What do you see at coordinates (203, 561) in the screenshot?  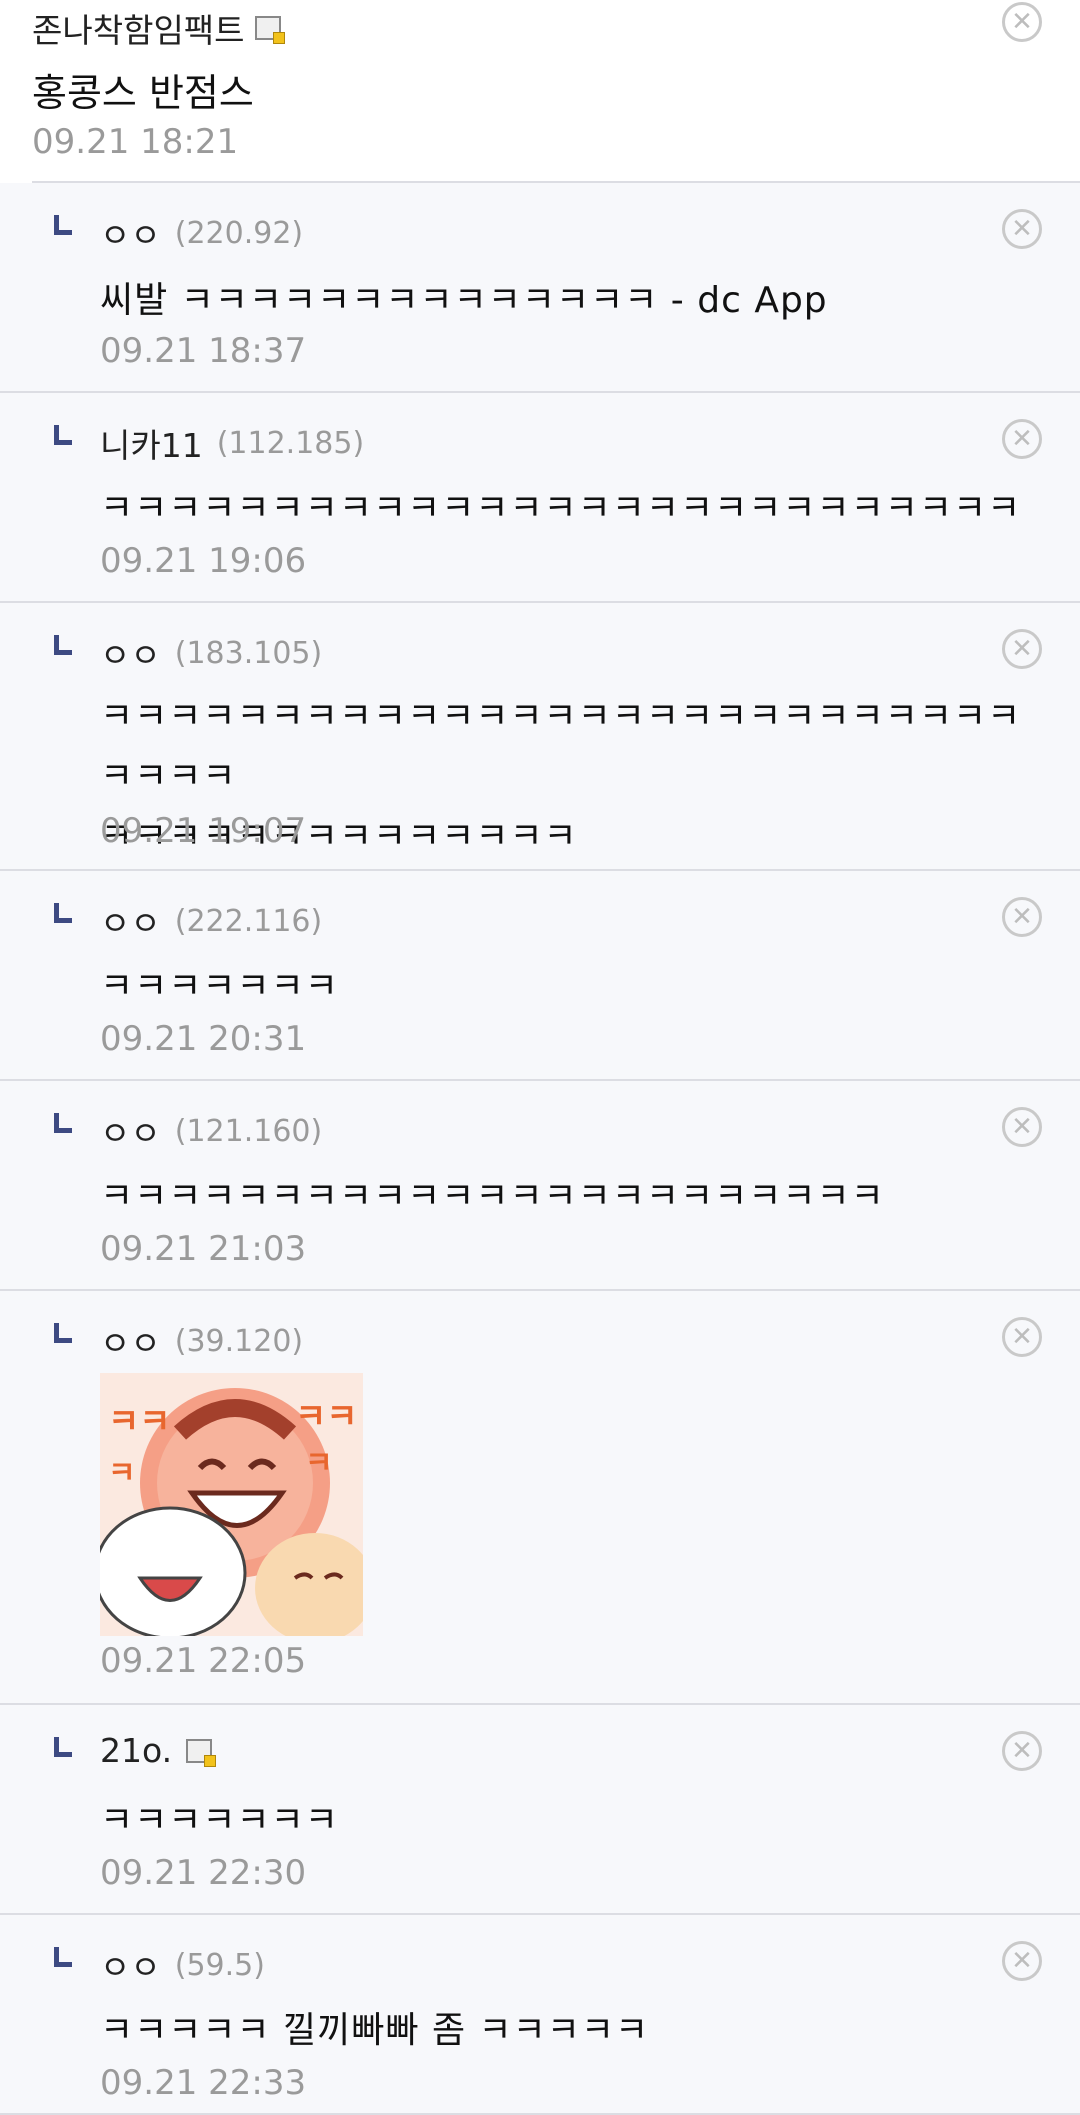 I see `reply-time: 09.21 19:06` at bounding box center [203, 561].